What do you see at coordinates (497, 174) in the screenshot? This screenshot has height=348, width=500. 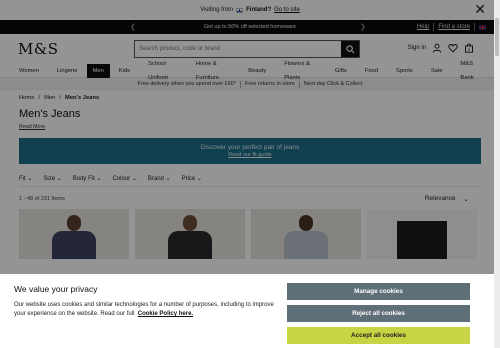 I see `scrollbar` at bounding box center [497, 174].